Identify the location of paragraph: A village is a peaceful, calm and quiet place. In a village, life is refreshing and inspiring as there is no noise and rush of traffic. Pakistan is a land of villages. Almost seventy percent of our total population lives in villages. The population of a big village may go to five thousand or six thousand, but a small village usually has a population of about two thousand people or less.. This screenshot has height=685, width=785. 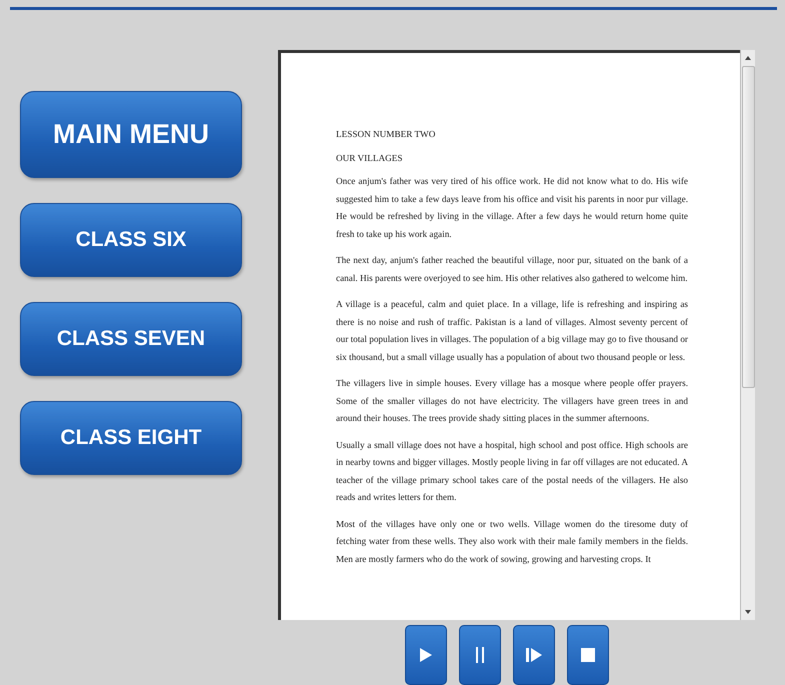
(512, 331).